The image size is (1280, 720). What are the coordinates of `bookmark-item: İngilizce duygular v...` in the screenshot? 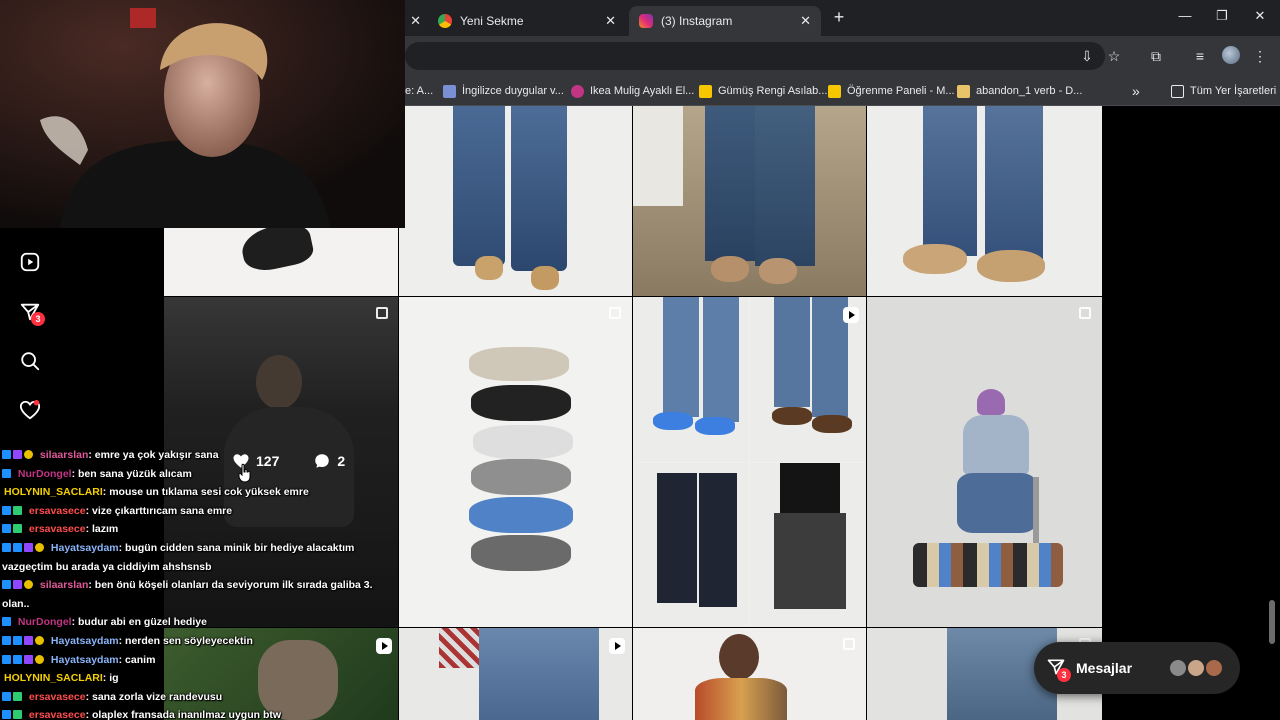 It's located at (503, 91).